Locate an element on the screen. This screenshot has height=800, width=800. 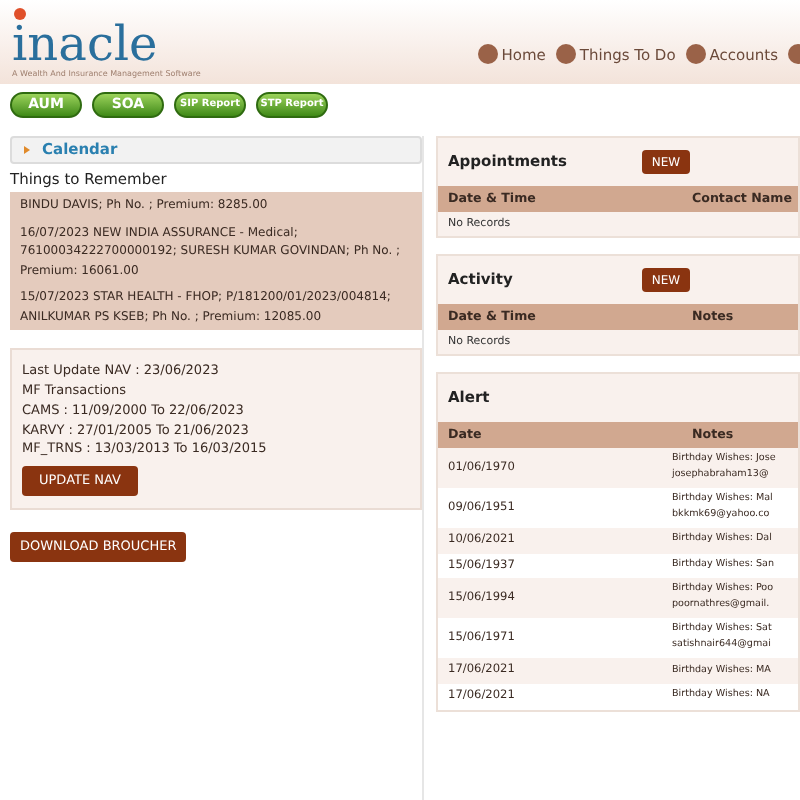
arrow-icon is located at coordinates (27, 150).